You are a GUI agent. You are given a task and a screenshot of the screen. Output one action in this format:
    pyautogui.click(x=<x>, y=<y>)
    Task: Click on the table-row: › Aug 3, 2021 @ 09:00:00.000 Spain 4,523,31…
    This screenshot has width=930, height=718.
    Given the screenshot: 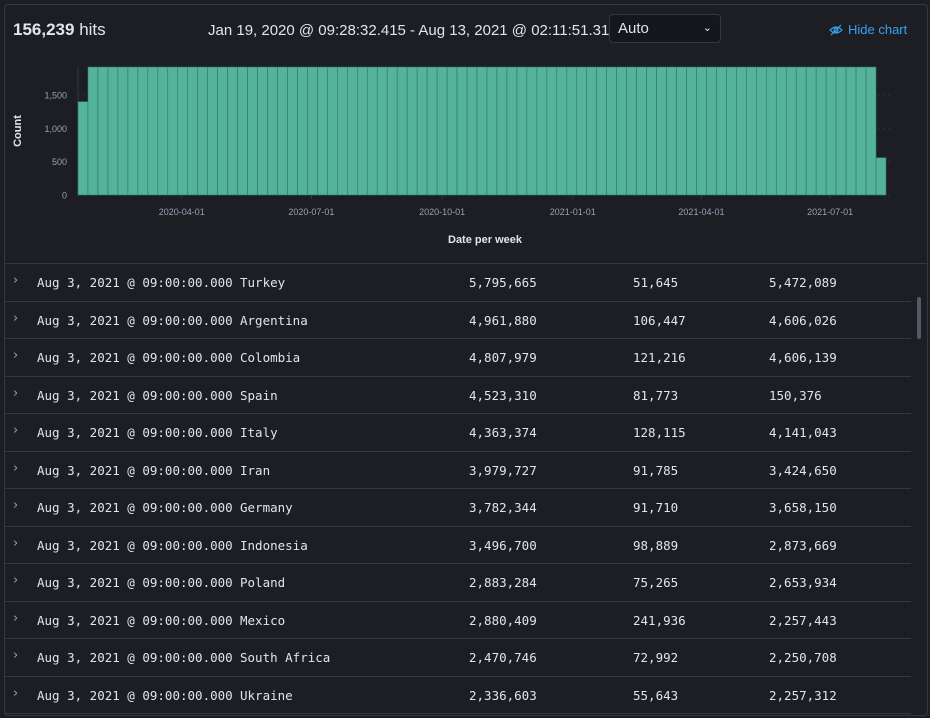 What is the action you would take?
    pyautogui.click(x=458, y=395)
    